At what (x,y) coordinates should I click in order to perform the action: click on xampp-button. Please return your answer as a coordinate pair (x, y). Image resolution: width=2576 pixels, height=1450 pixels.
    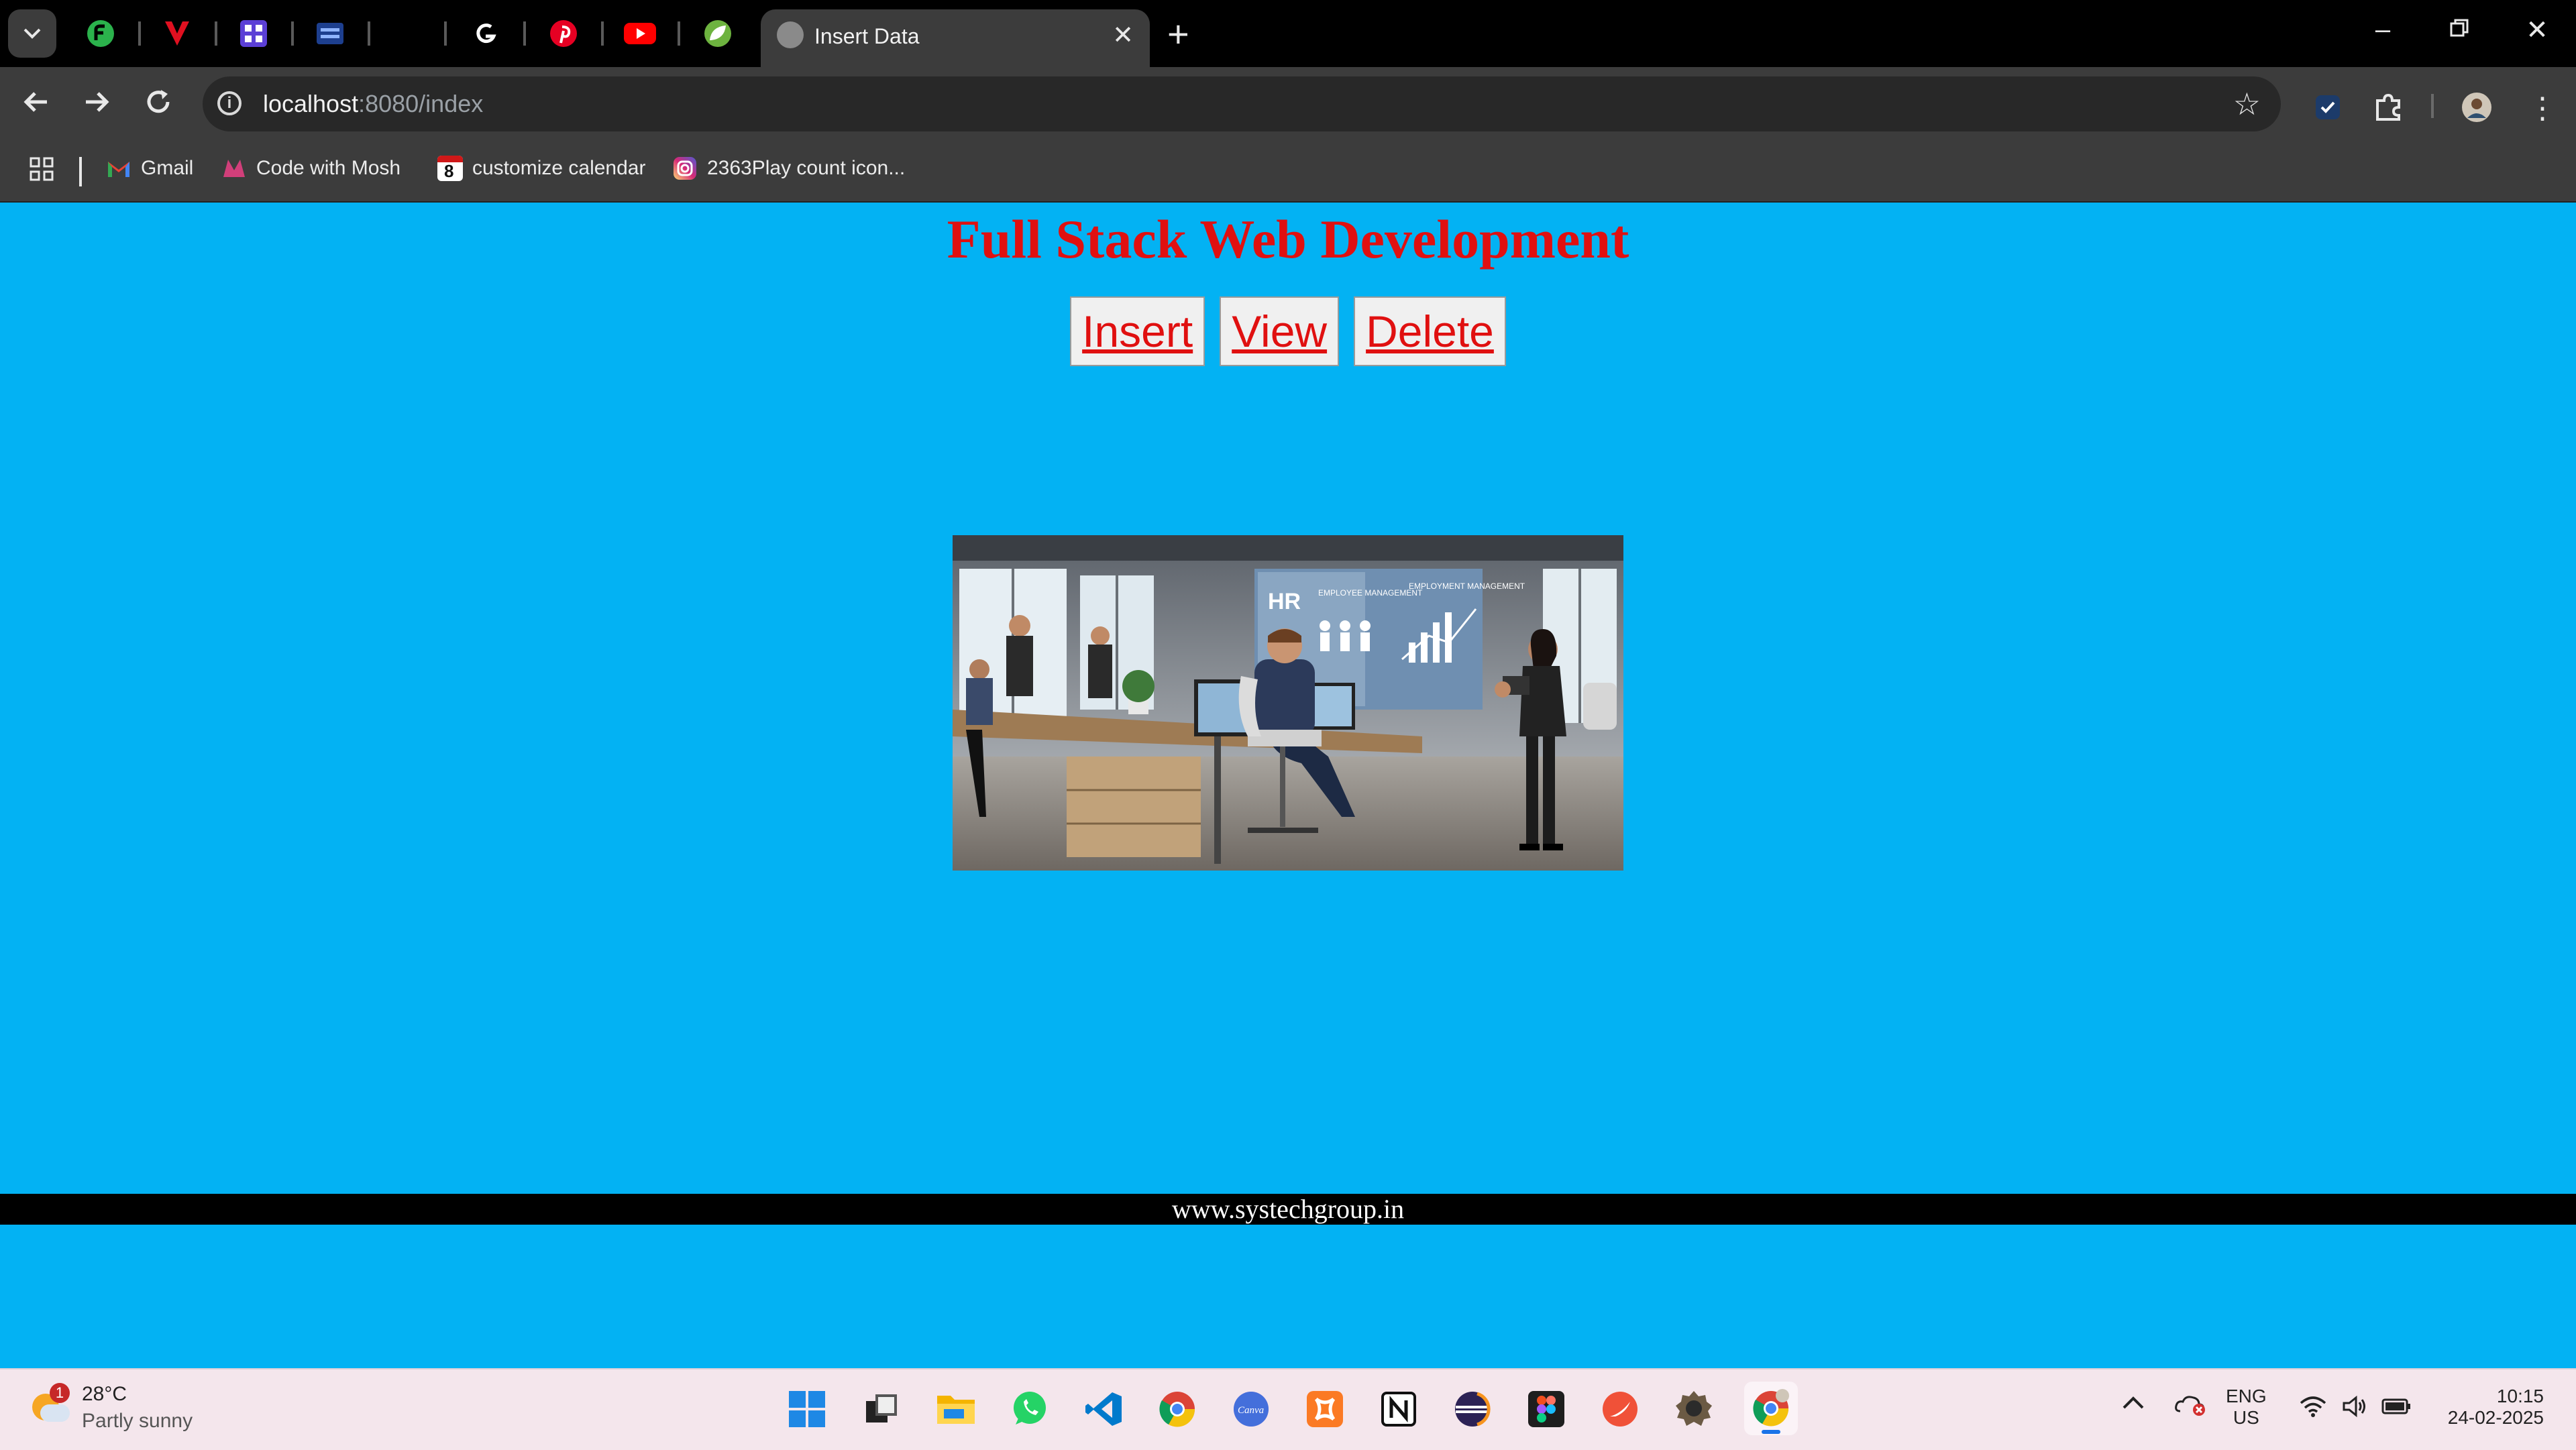
    Looking at the image, I should click on (1325, 1409).